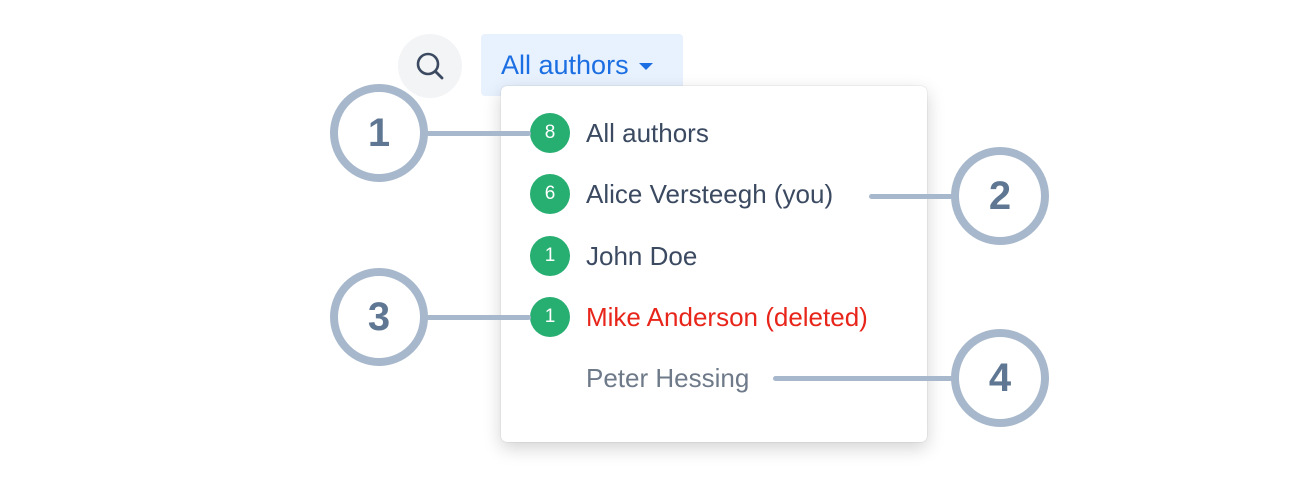 The width and height of the screenshot is (1310, 501). I want to click on count-badge: 6, so click(550, 194).